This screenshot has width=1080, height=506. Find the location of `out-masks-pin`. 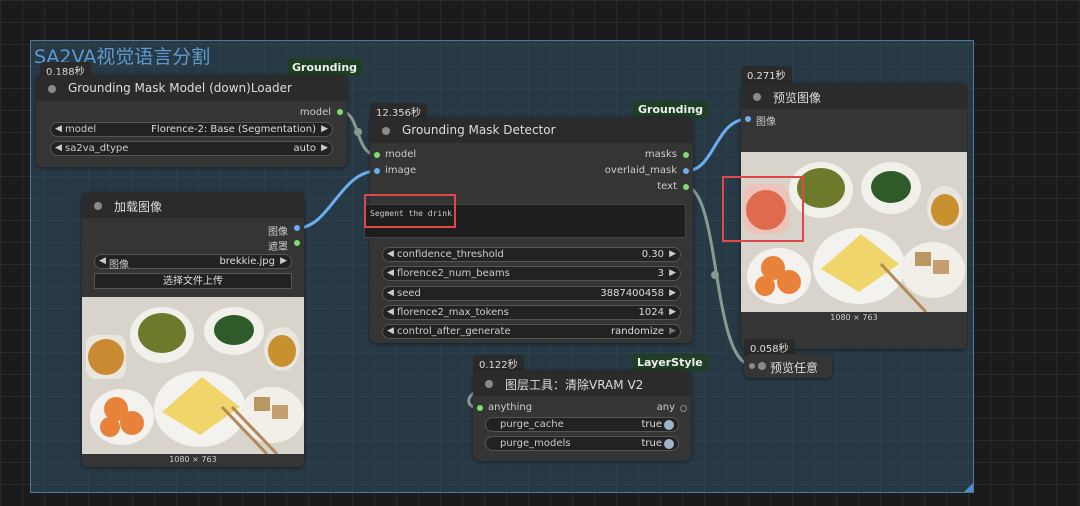

out-masks-pin is located at coordinates (686, 155).